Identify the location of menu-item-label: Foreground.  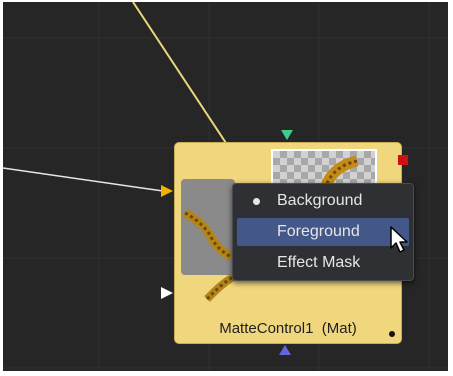
(318, 231).